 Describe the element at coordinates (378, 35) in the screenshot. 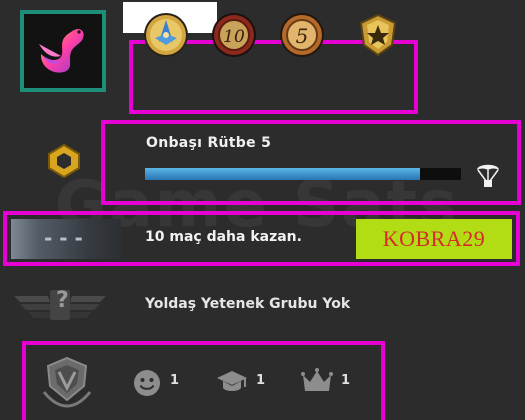

I see `gold-crest-medal-icon` at that location.